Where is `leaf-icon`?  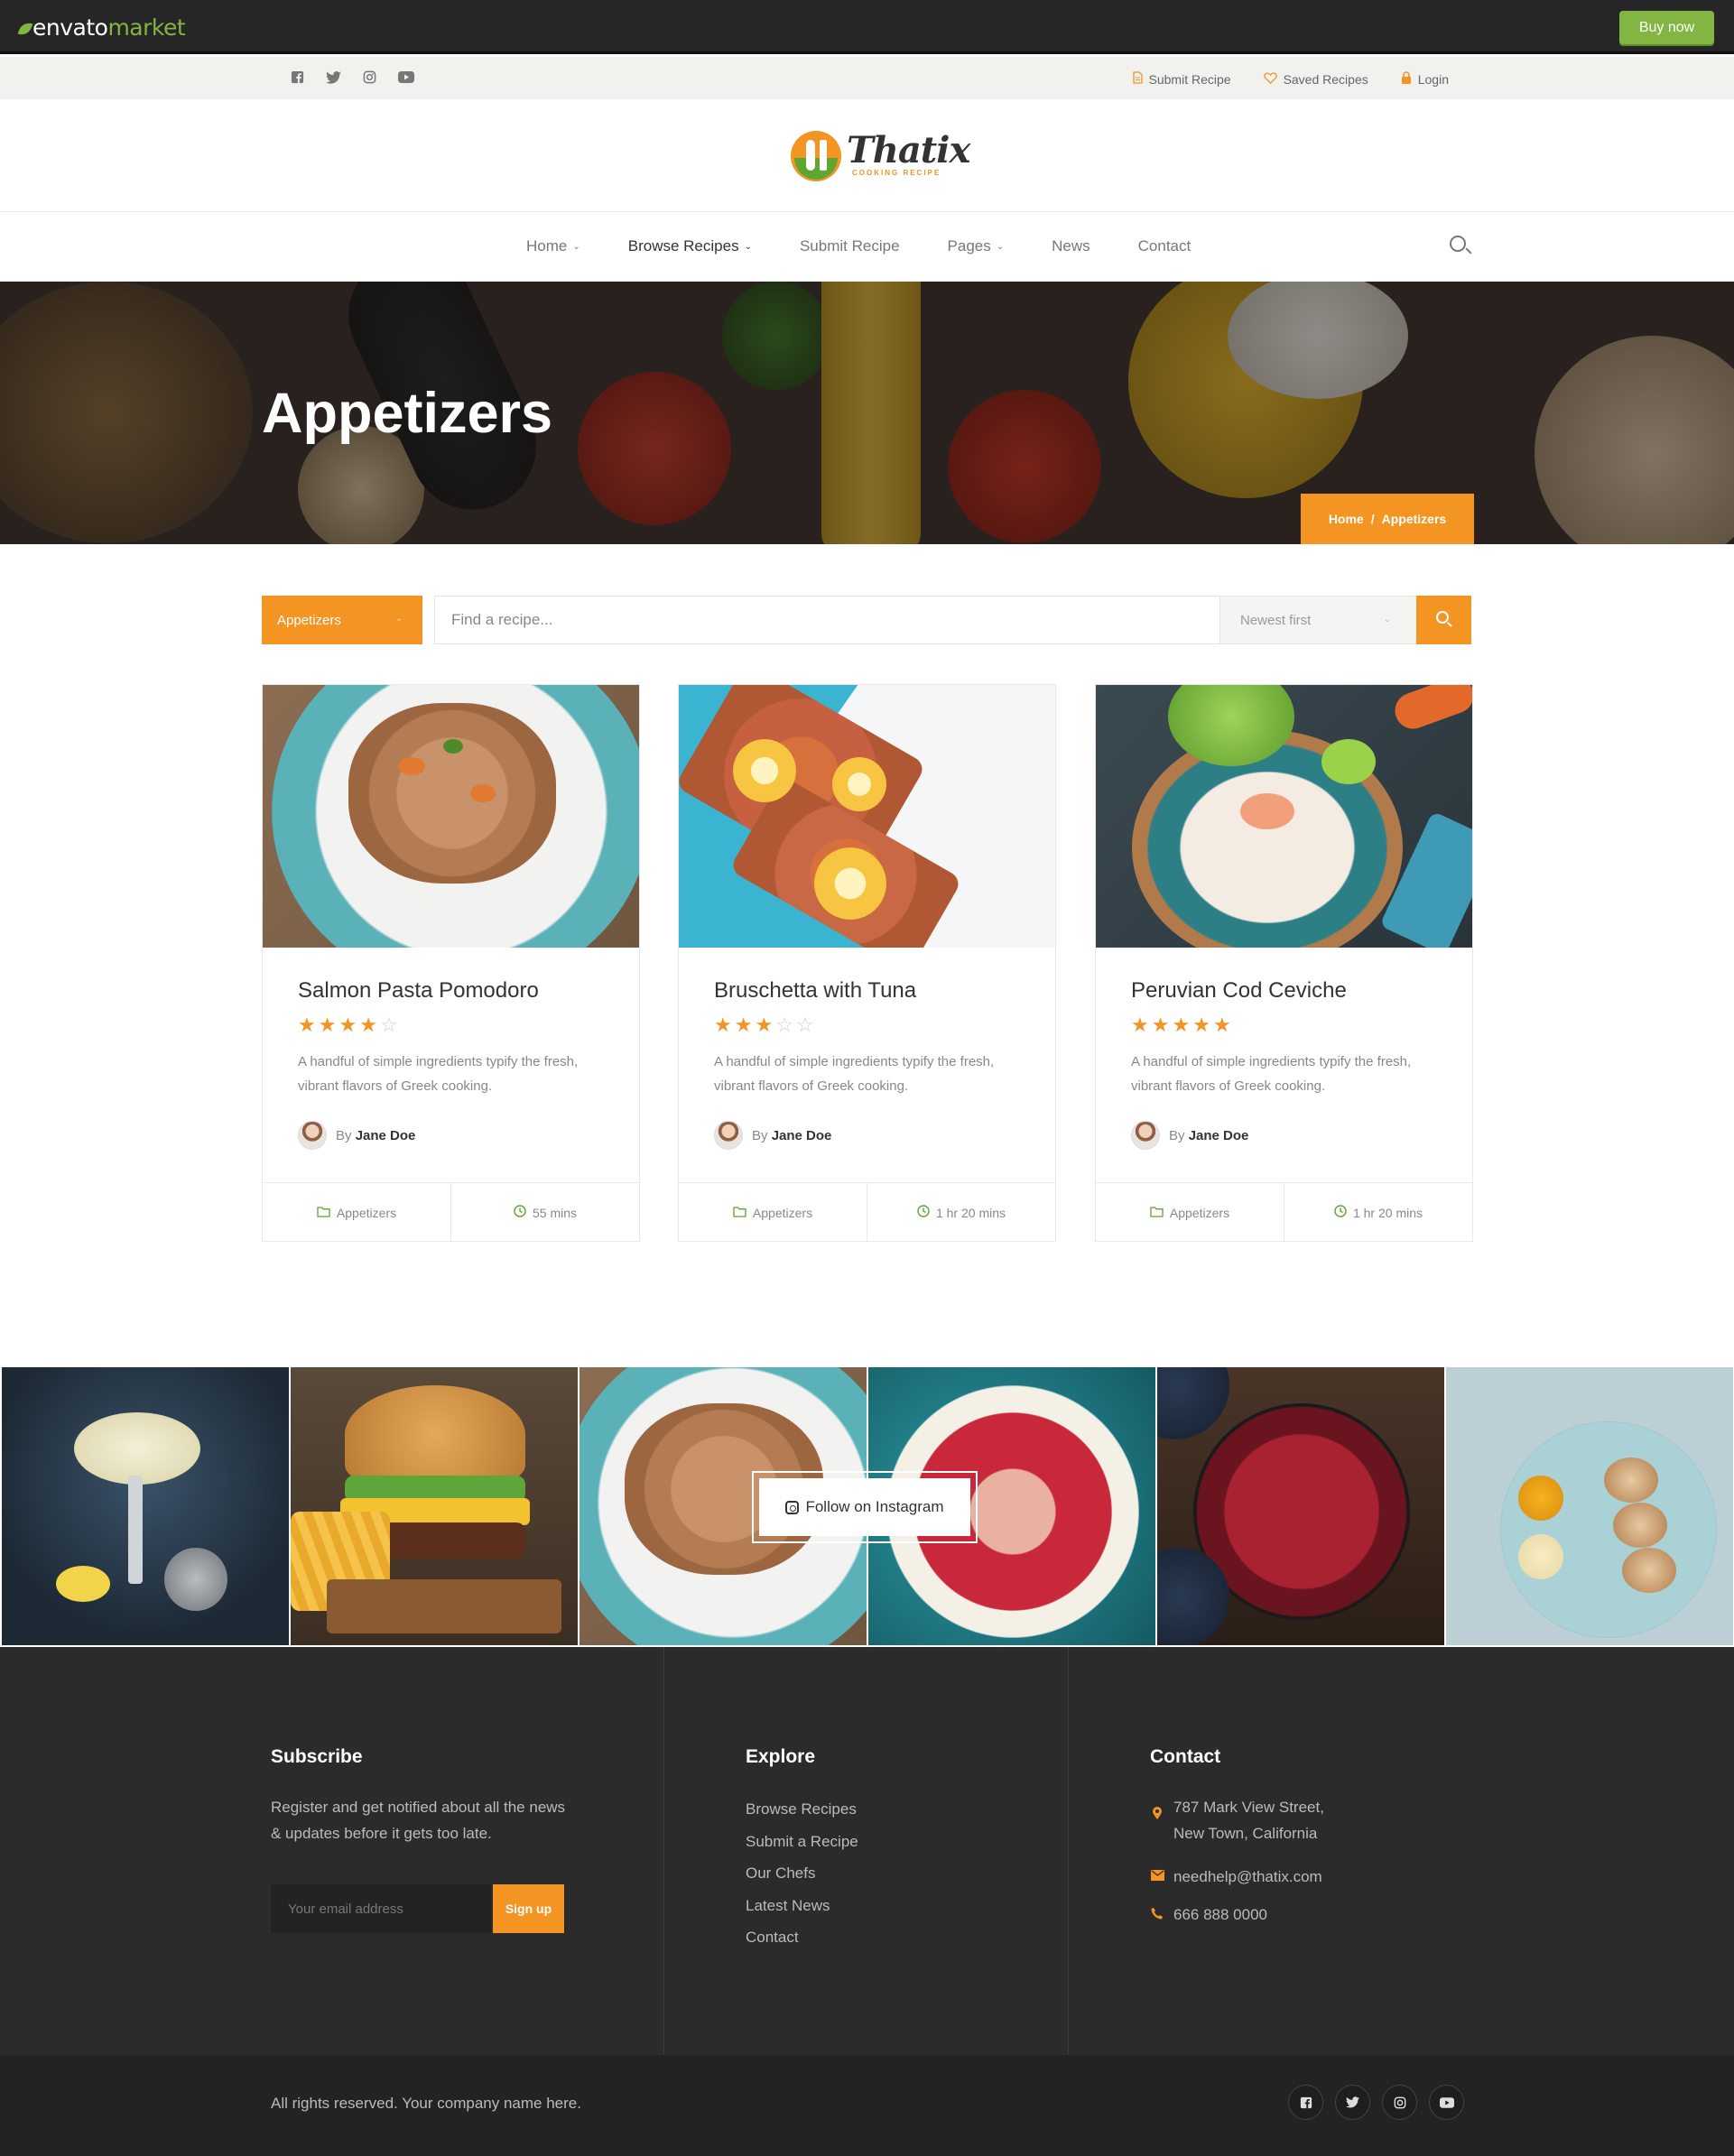 leaf-icon is located at coordinates (25, 29).